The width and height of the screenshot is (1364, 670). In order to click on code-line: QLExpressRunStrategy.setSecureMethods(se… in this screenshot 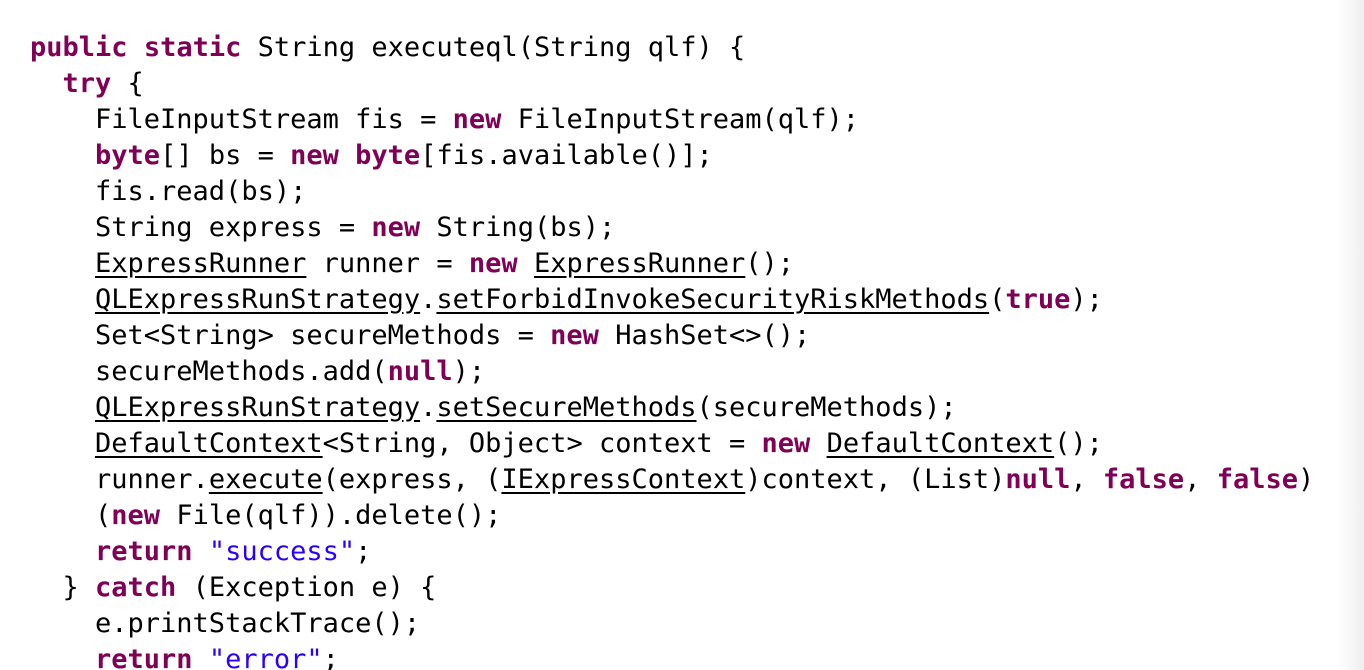, I will do `click(672, 408)`.